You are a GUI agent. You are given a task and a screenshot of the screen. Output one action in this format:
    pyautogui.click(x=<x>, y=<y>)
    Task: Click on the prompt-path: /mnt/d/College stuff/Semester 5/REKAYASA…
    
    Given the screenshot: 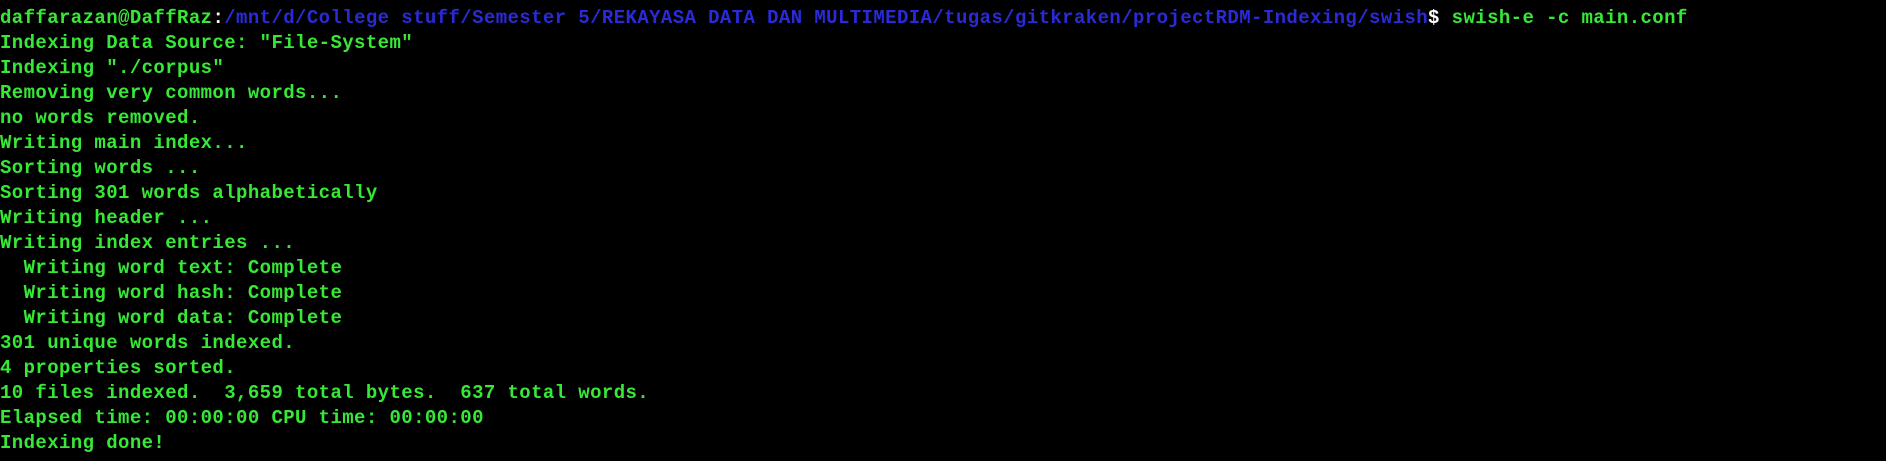 What is the action you would take?
    pyautogui.click(x=826, y=18)
    